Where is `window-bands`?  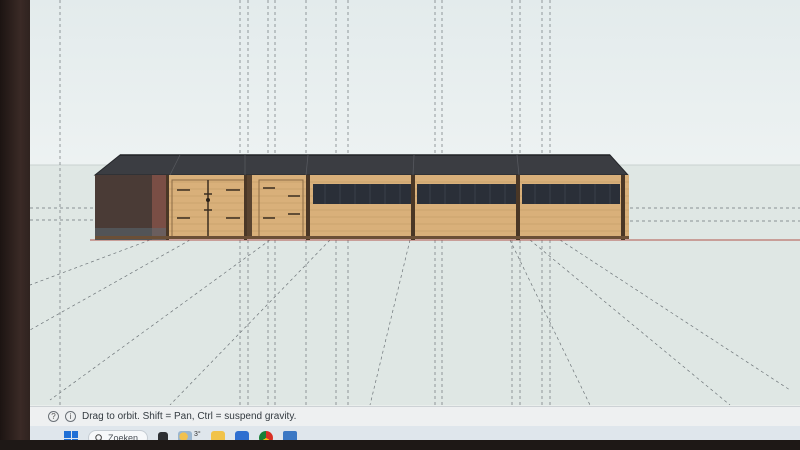 window-bands is located at coordinates (466, 194).